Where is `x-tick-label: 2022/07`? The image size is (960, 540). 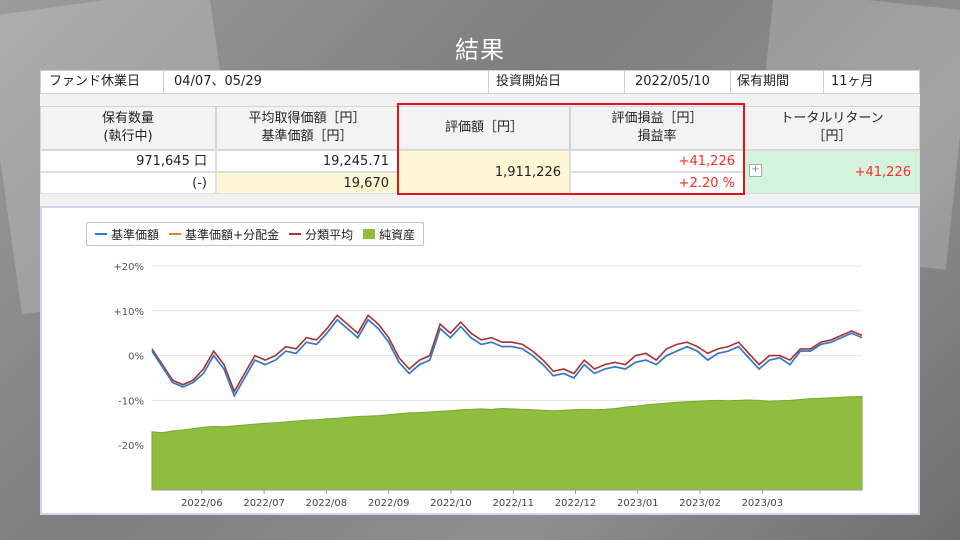 x-tick-label: 2022/07 is located at coordinates (264, 503).